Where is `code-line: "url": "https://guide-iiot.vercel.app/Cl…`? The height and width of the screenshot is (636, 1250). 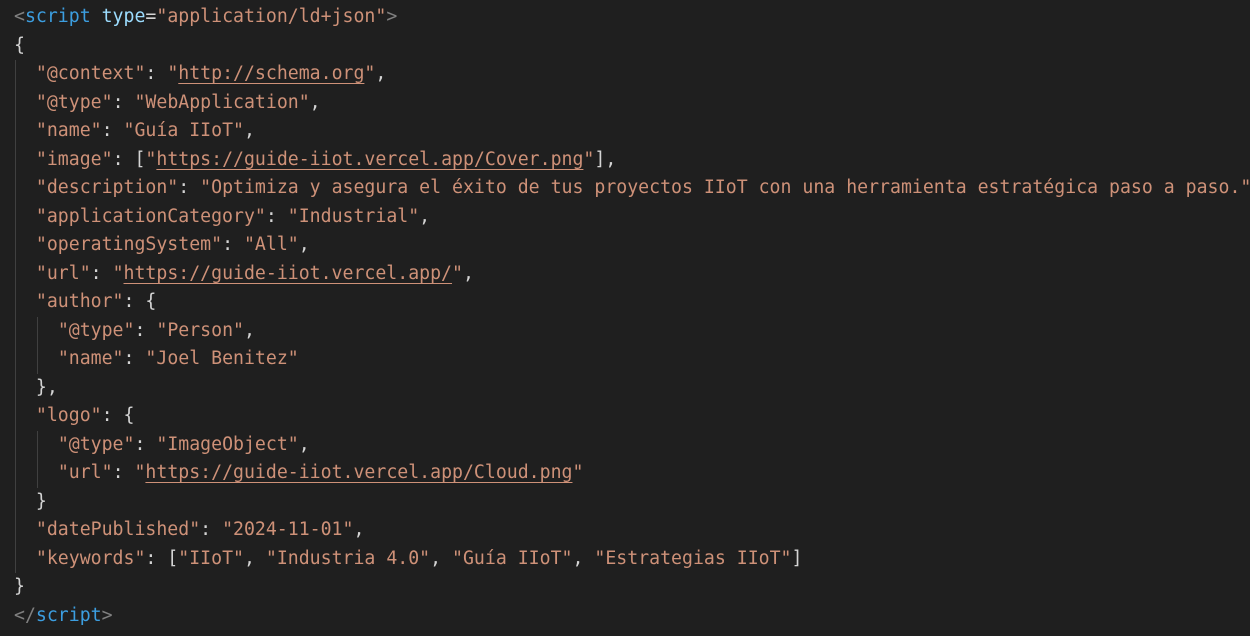 code-line: "url": "https://guide-iiot.vercel.app/Cl… is located at coordinates (632, 473).